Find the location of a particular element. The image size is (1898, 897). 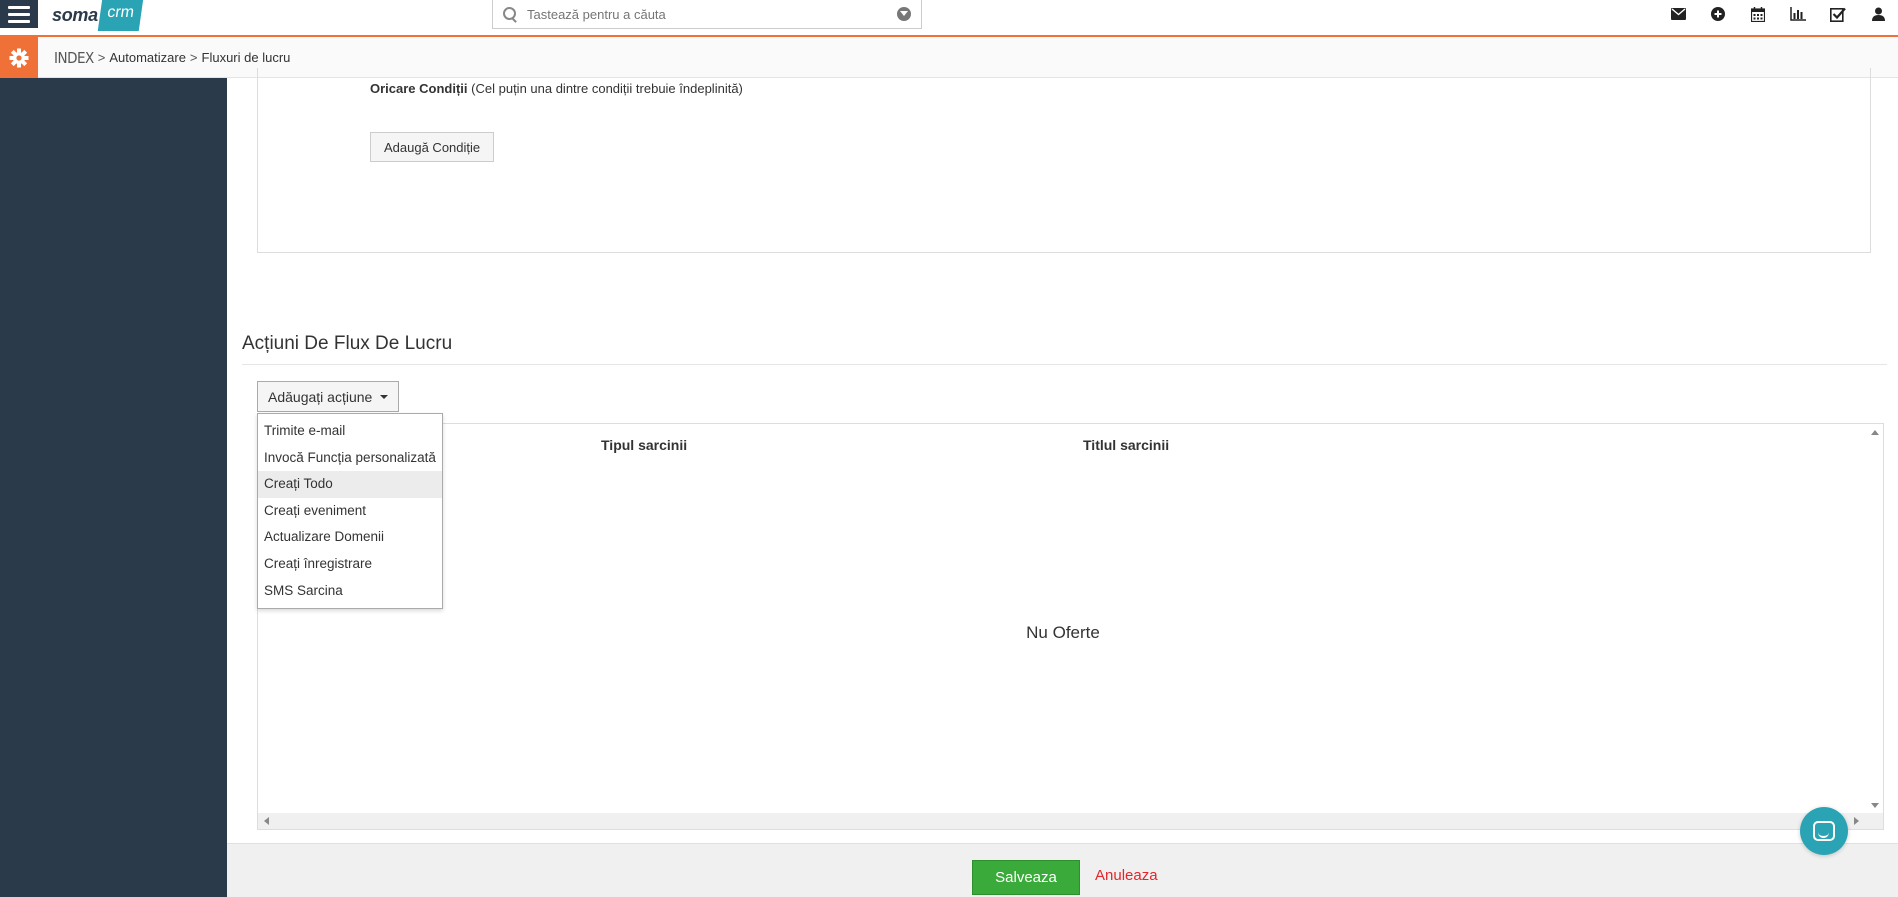

menu-item-create-todo: Creați Todo is located at coordinates (350, 484).